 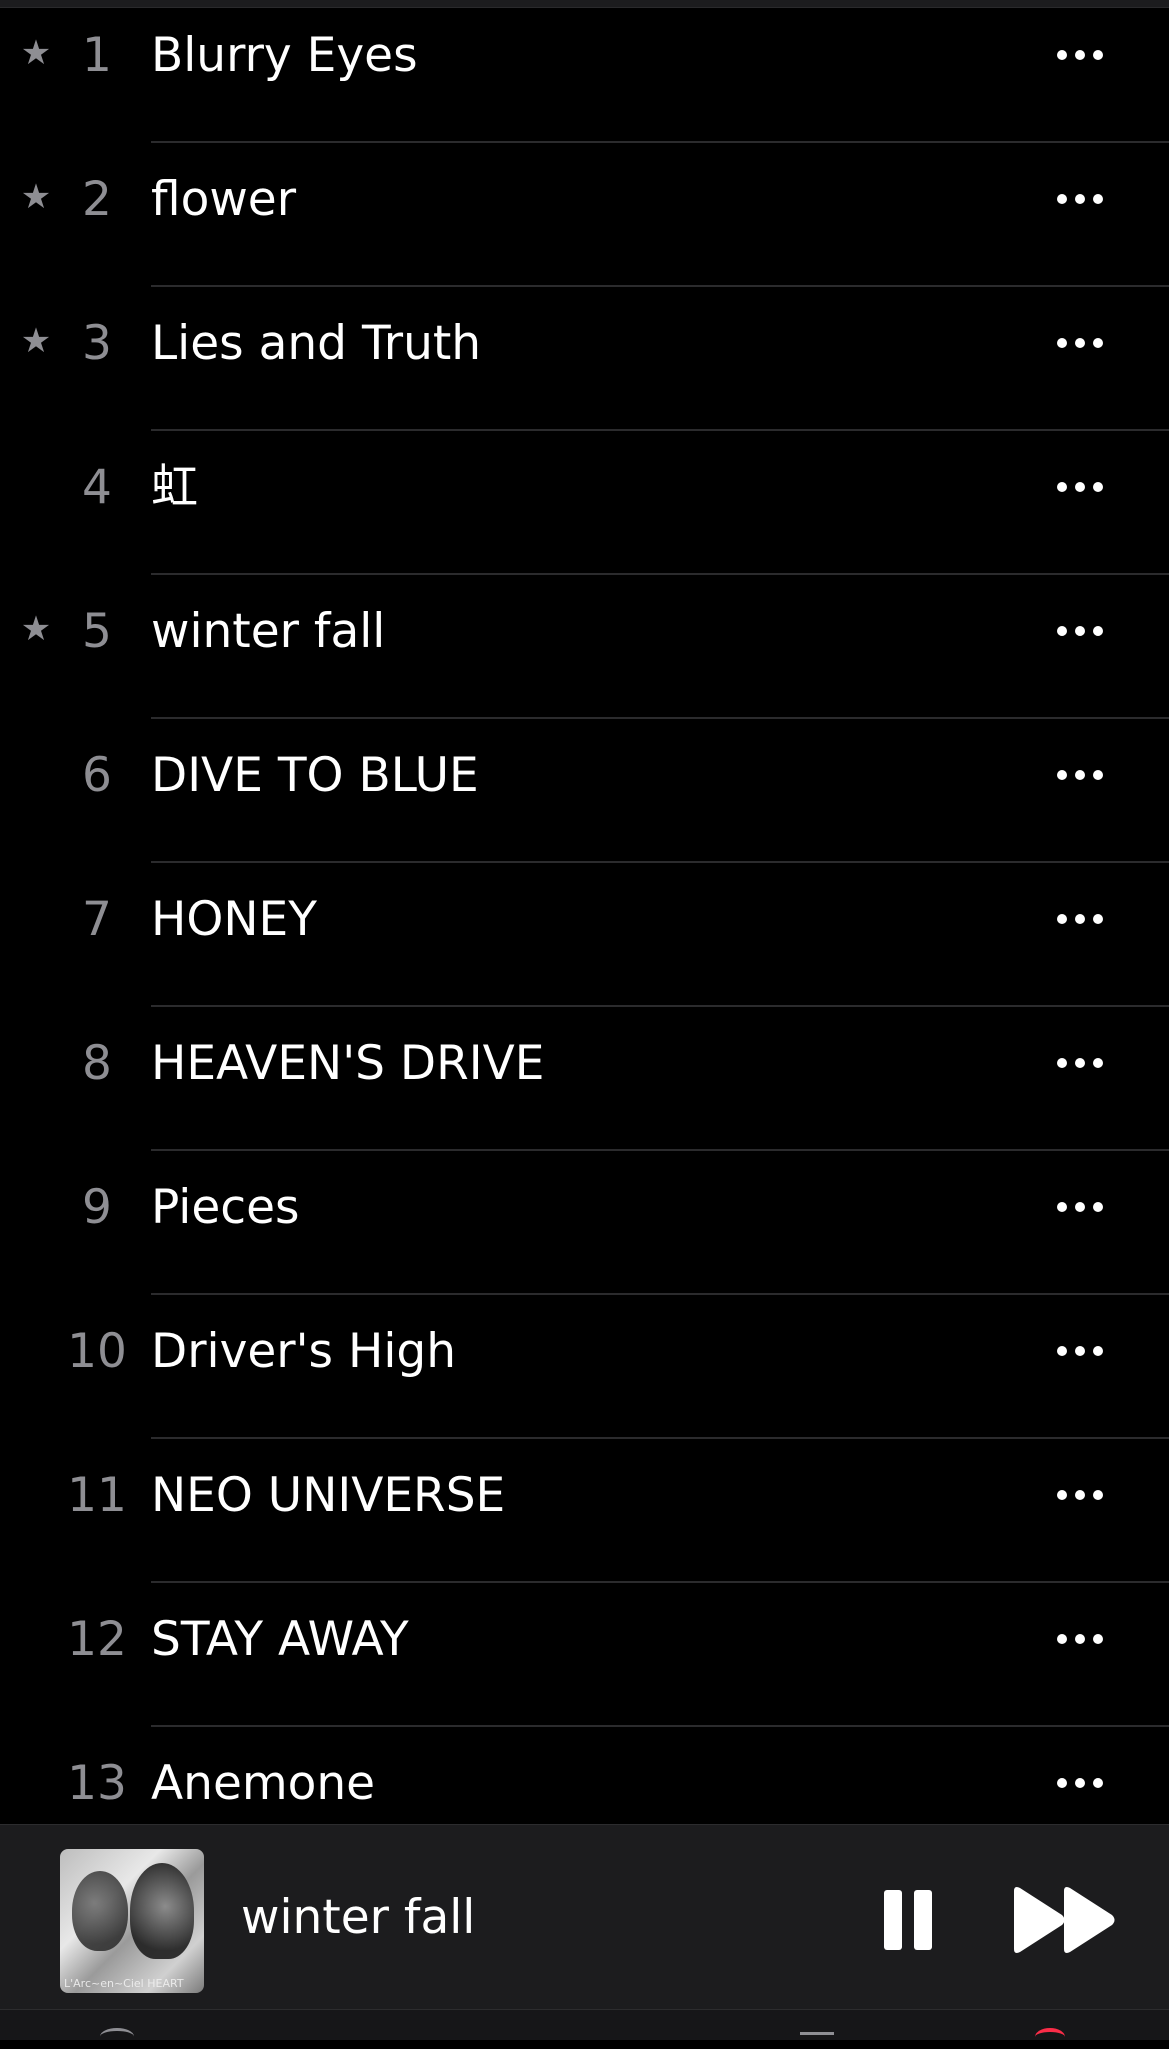 I want to click on track-number: 3, so click(x=97, y=343).